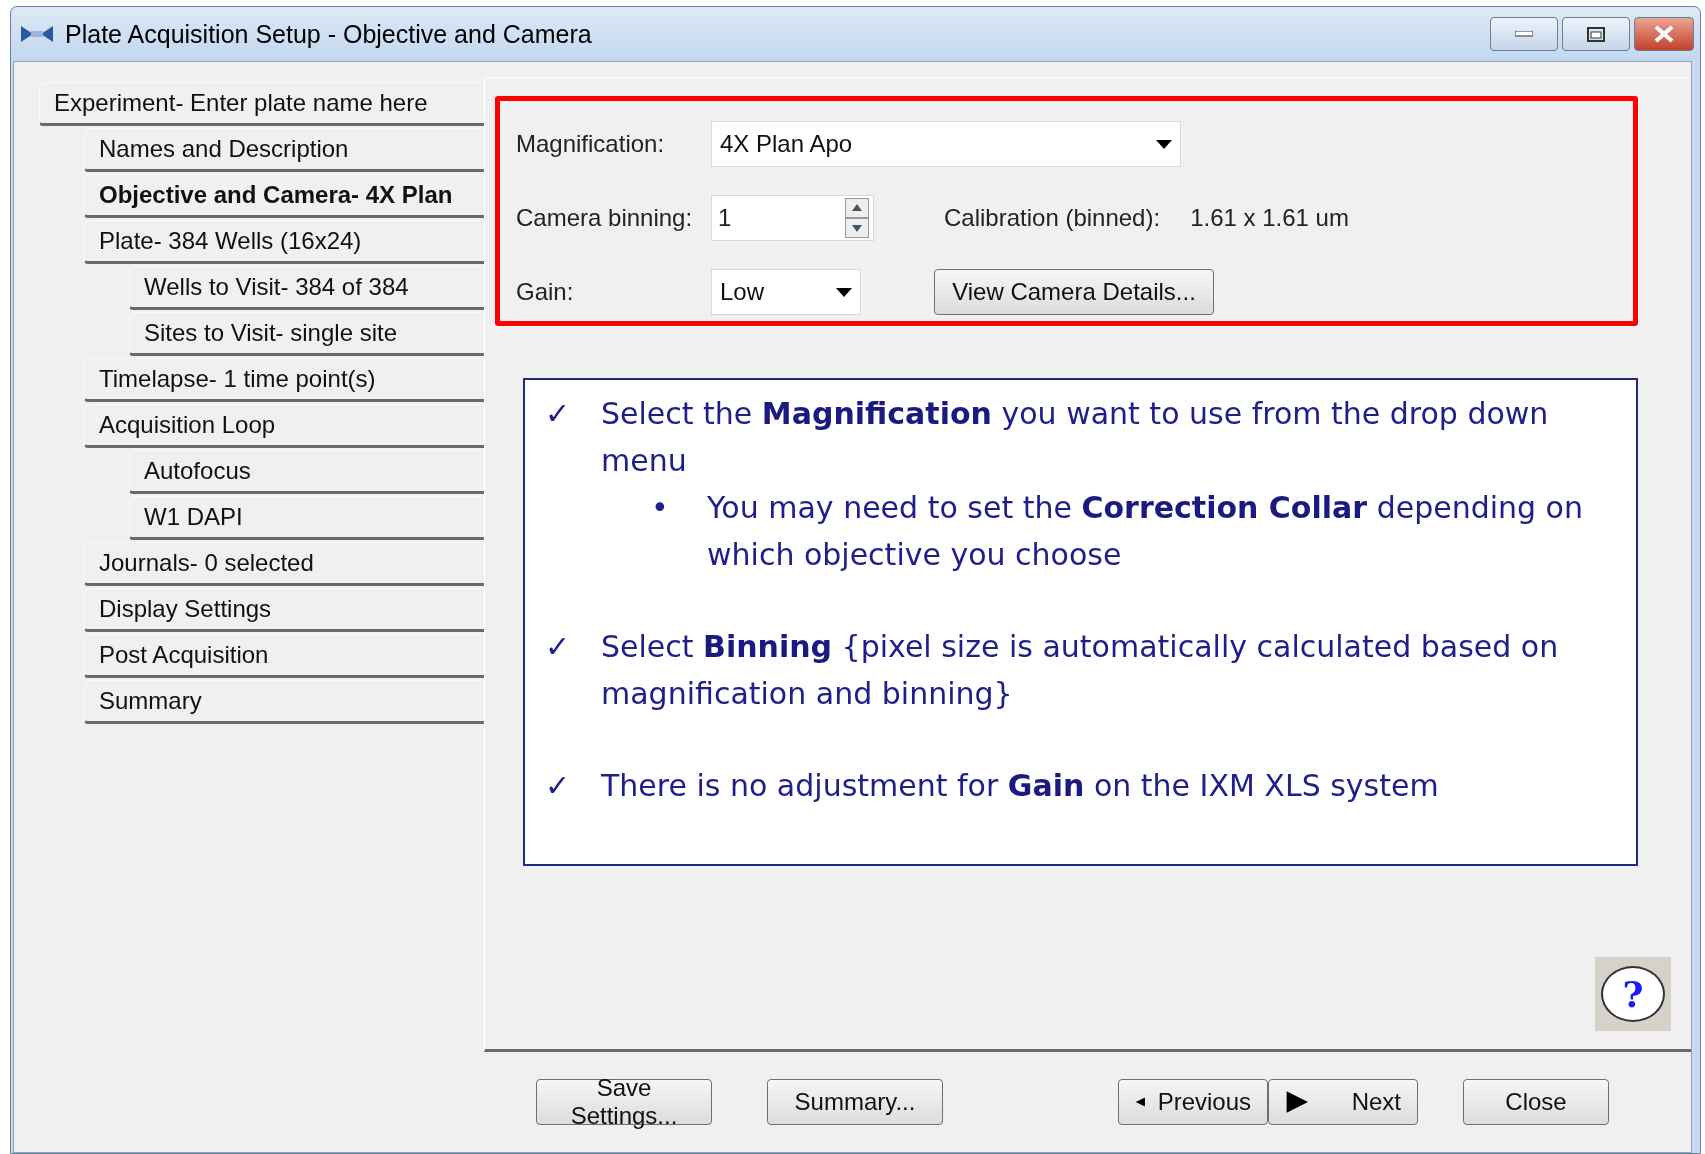  Describe the element at coordinates (284, 150) in the screenshot. I see `tree-item: Names and Description` at that location.